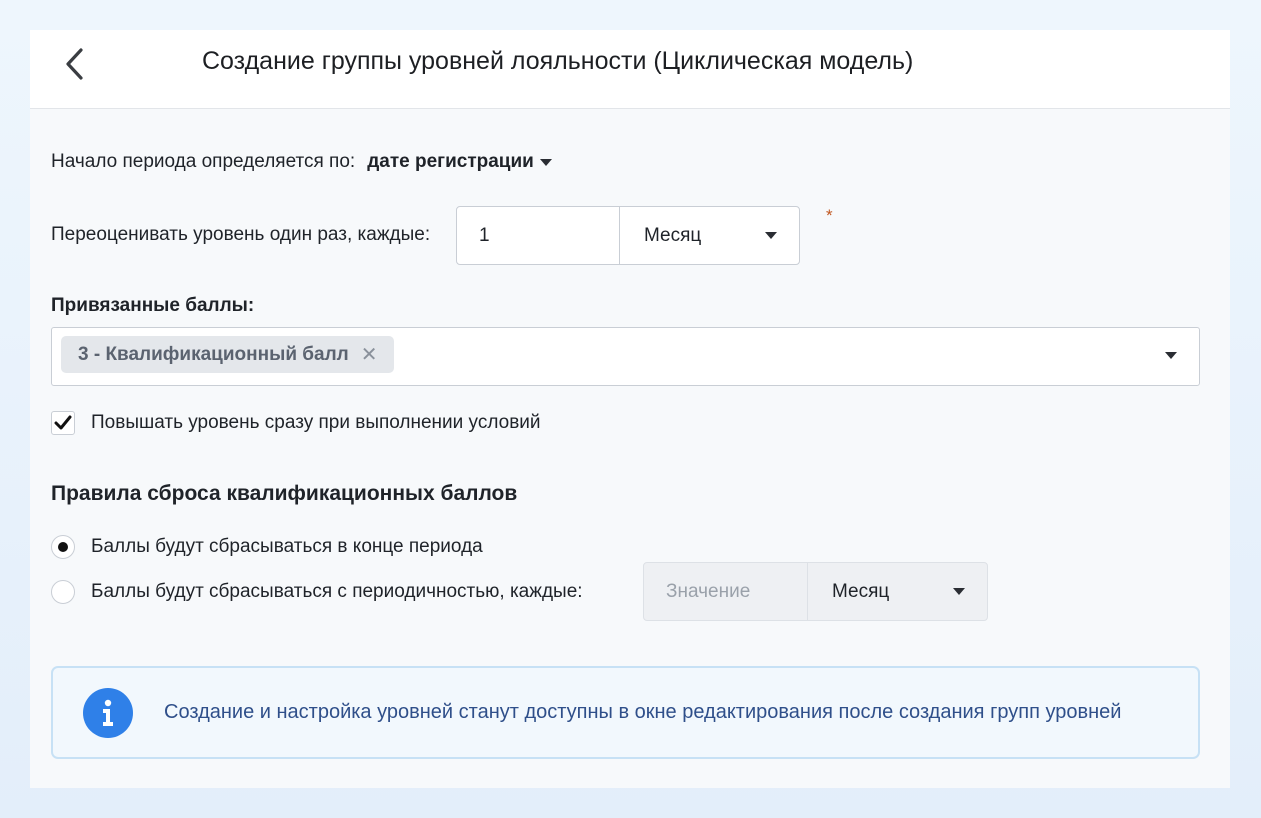 Image resolution: width=1261 pixels, height=818 pixels. Describe the element at coordinates (709, 235) in the screenshot. I see `reevaluate-unit-select: Месяц` at that location.